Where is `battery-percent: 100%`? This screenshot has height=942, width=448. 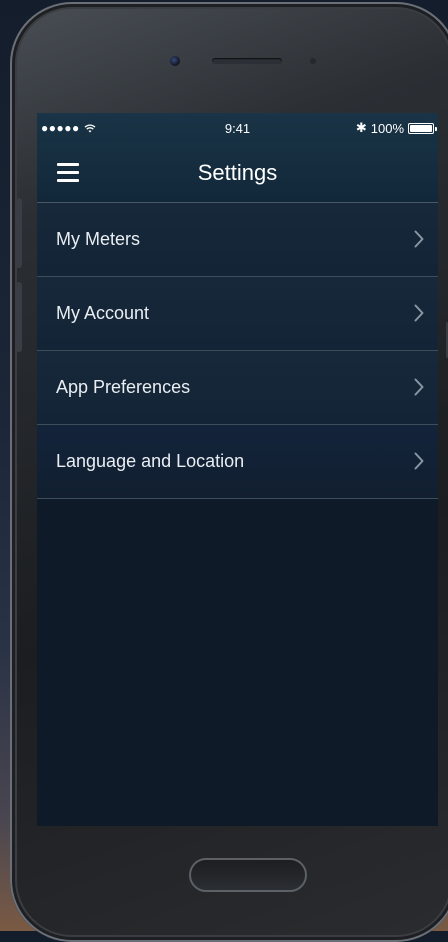
battery-percent: 100% is located at coordinates (387, 128).